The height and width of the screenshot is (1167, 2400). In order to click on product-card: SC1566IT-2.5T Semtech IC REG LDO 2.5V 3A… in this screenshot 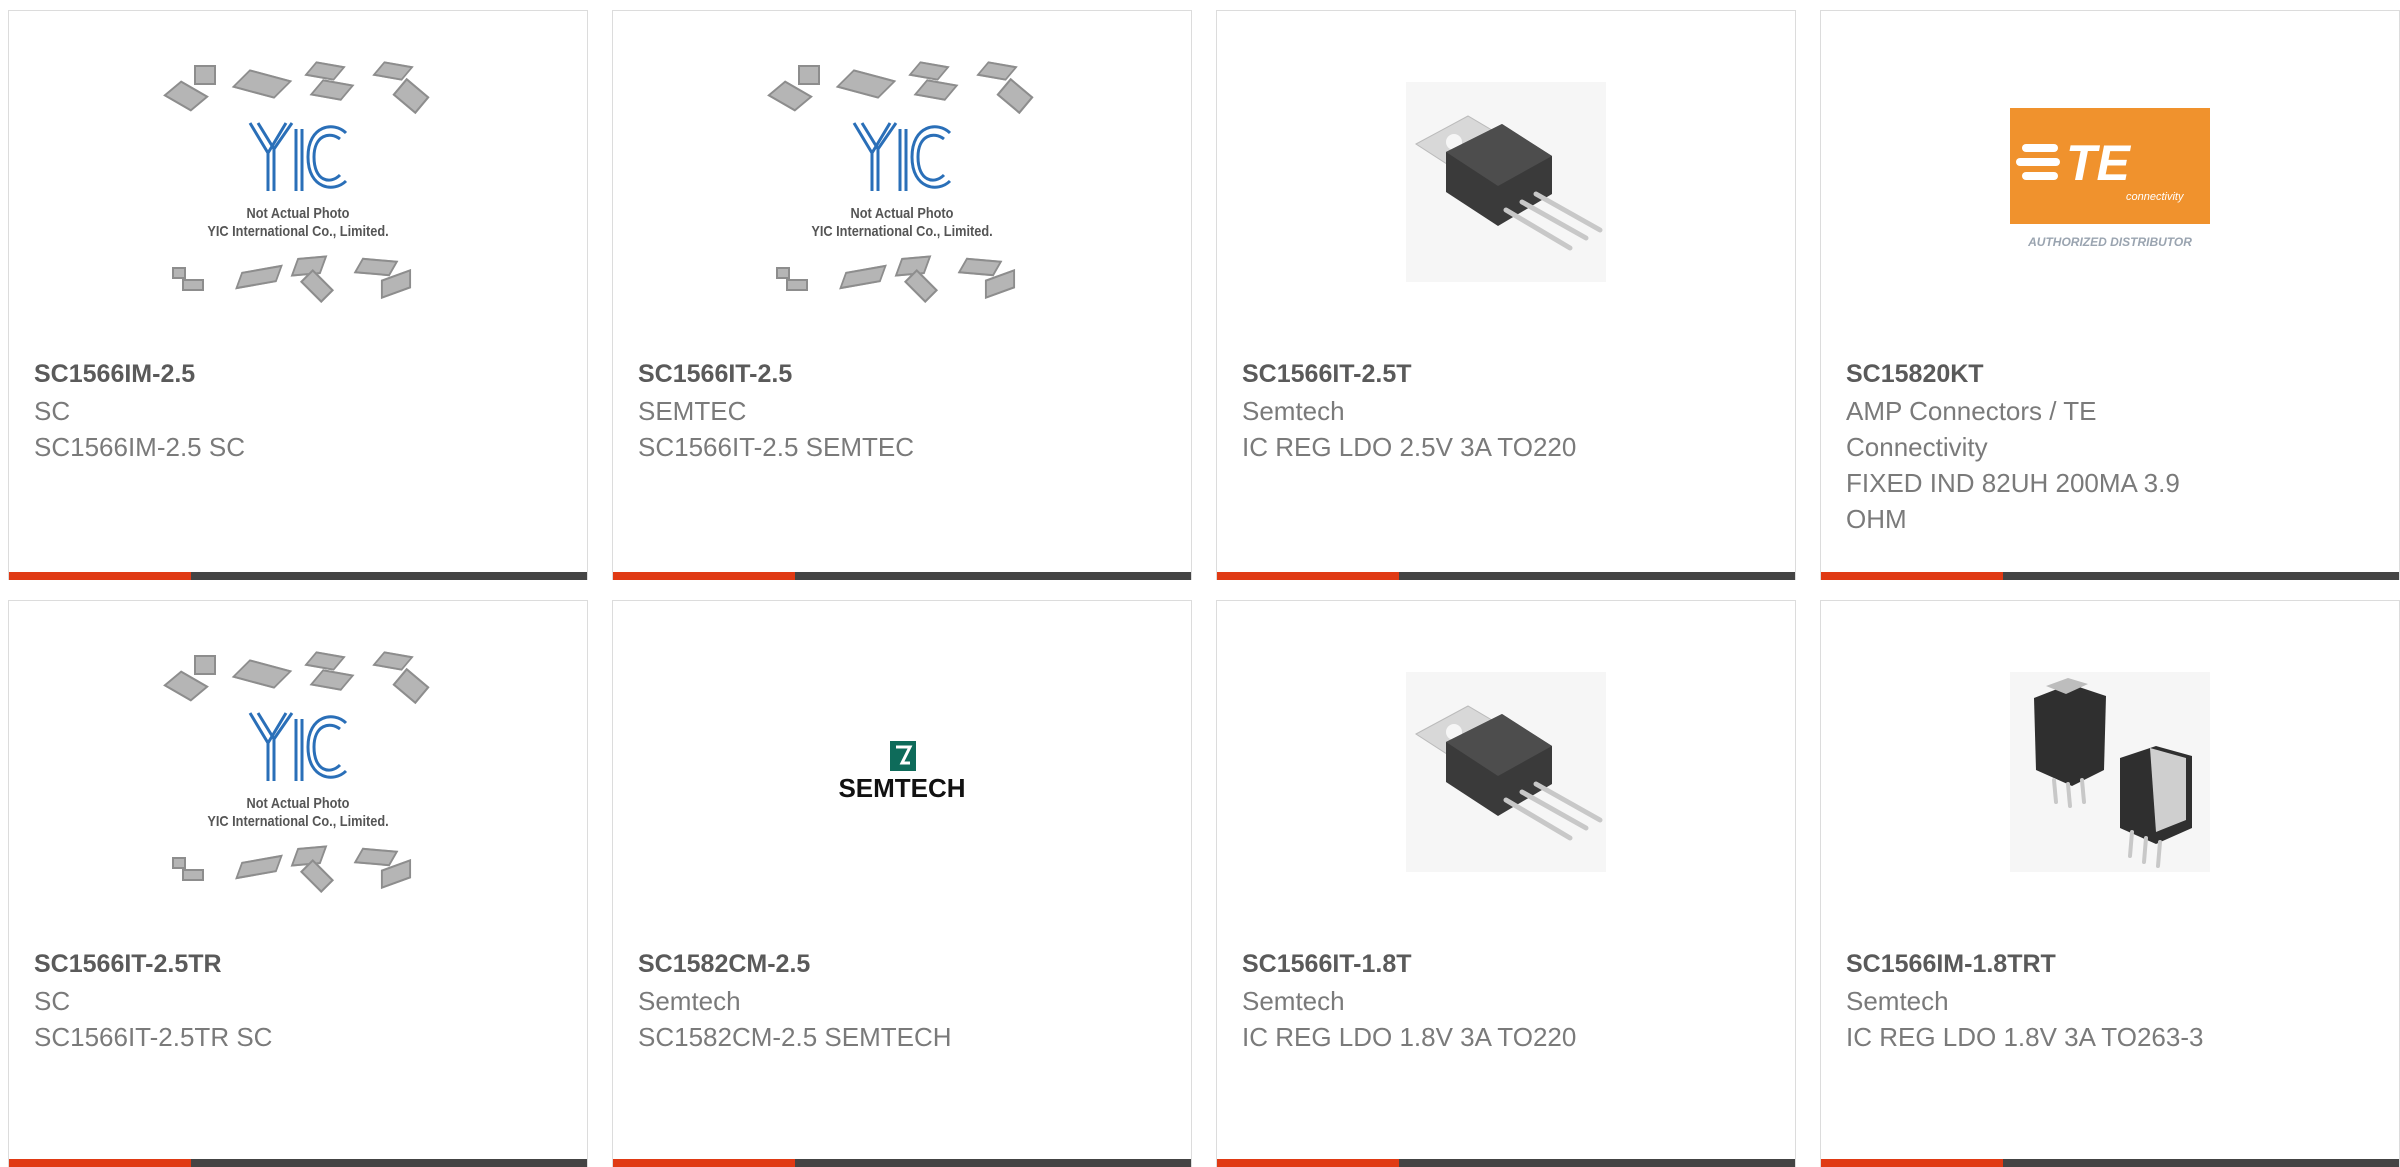, I will do `click(1506, 295)`.